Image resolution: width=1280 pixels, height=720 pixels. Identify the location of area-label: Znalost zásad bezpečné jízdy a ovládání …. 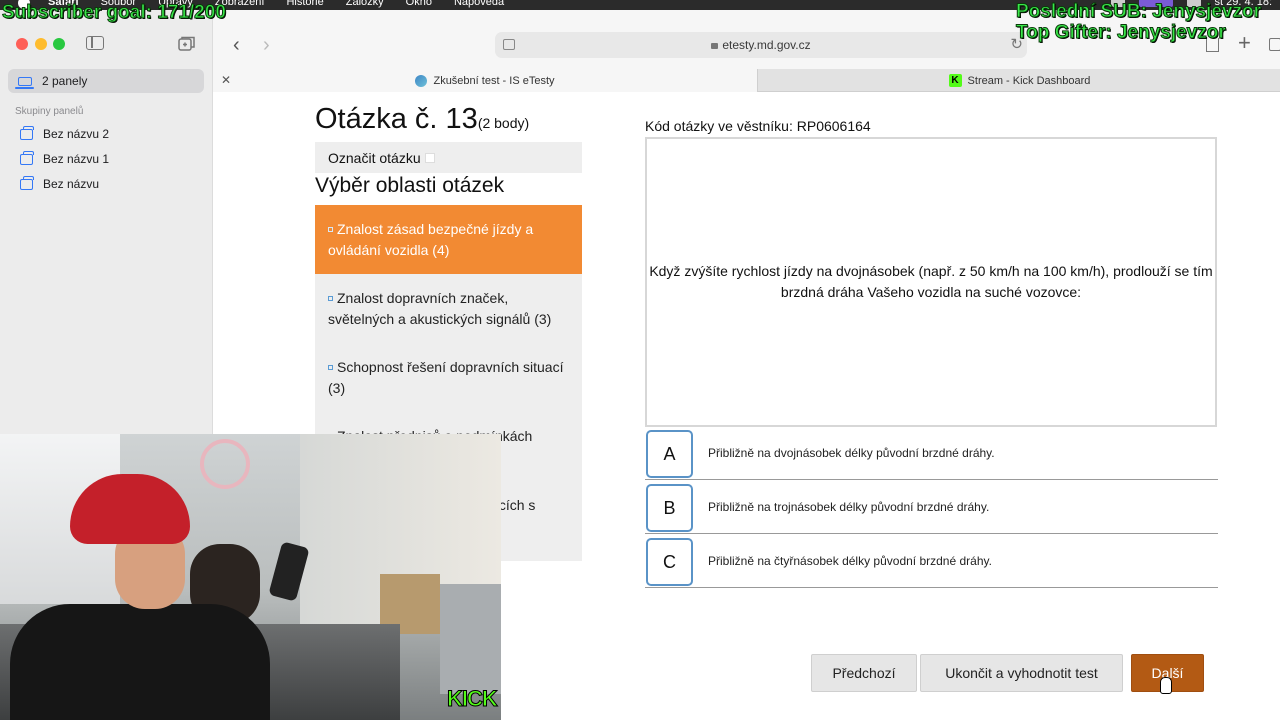
(431, 239).